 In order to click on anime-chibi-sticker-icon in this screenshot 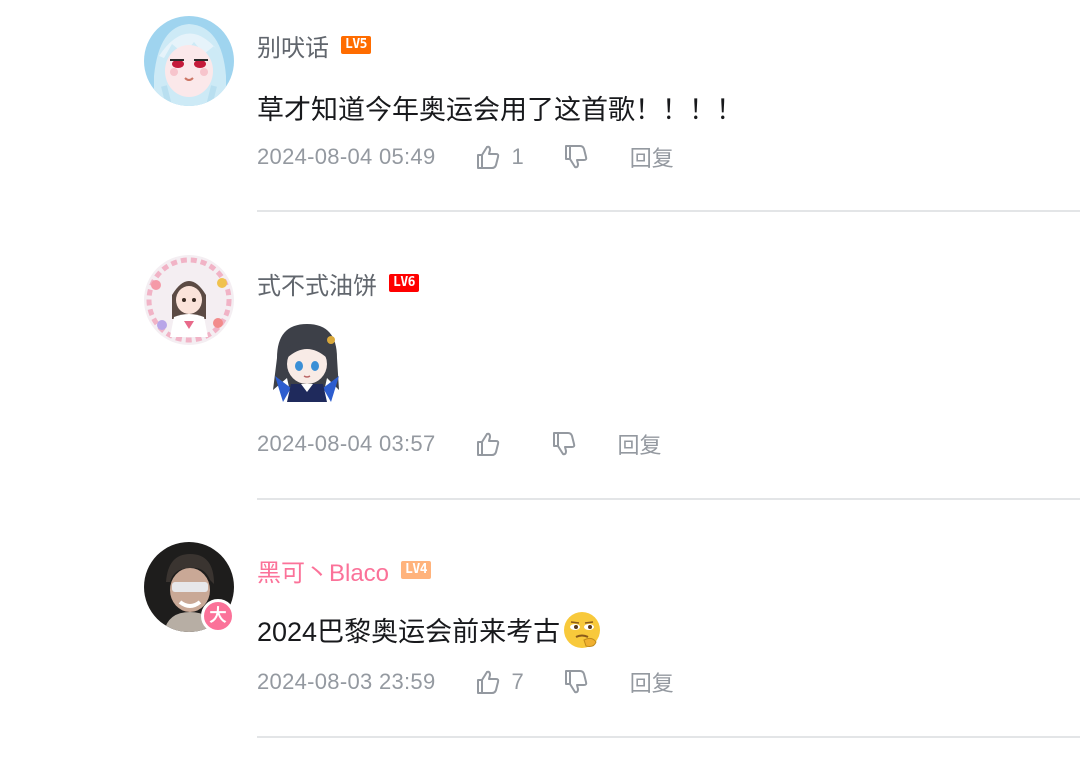, I will do `click(306, 363)`.